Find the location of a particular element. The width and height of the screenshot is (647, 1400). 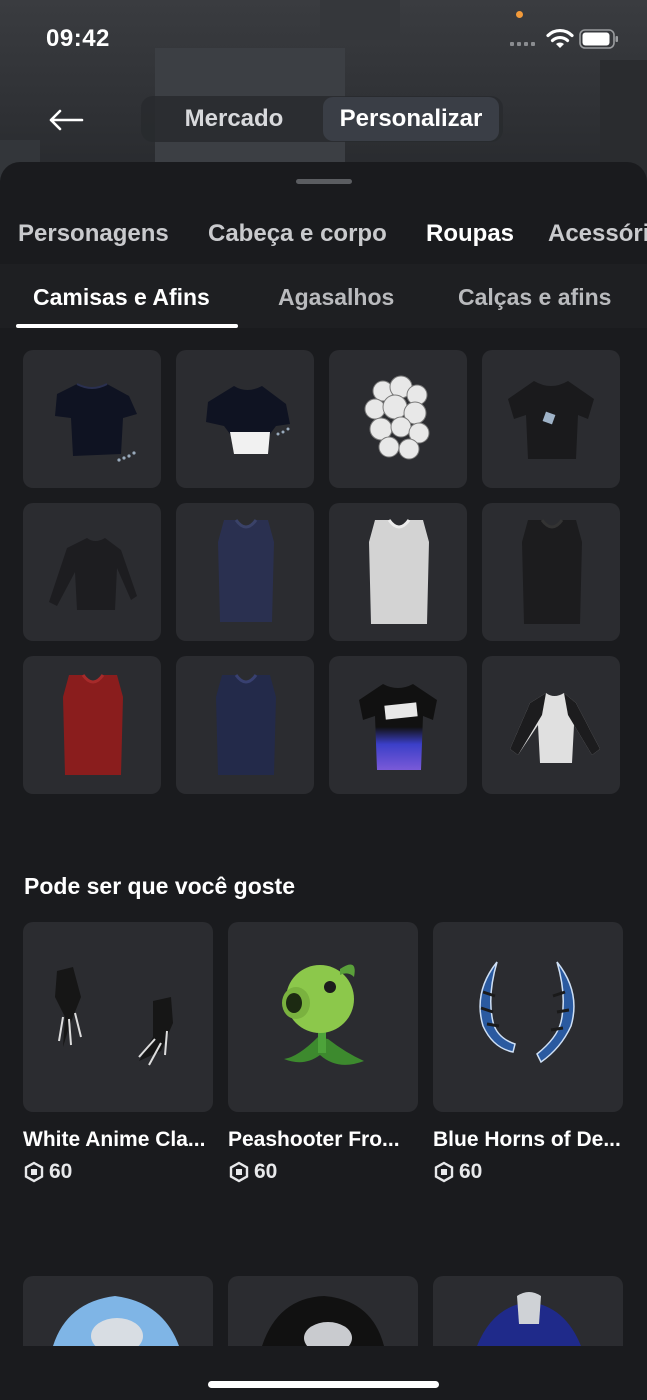

subtab-calcas-e-afins: Calças e afins is located at coordinates (534, 297).